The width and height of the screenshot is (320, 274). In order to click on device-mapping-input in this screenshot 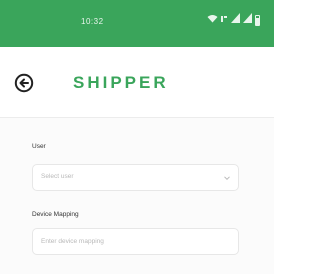, I will do `click(135, 241)`.